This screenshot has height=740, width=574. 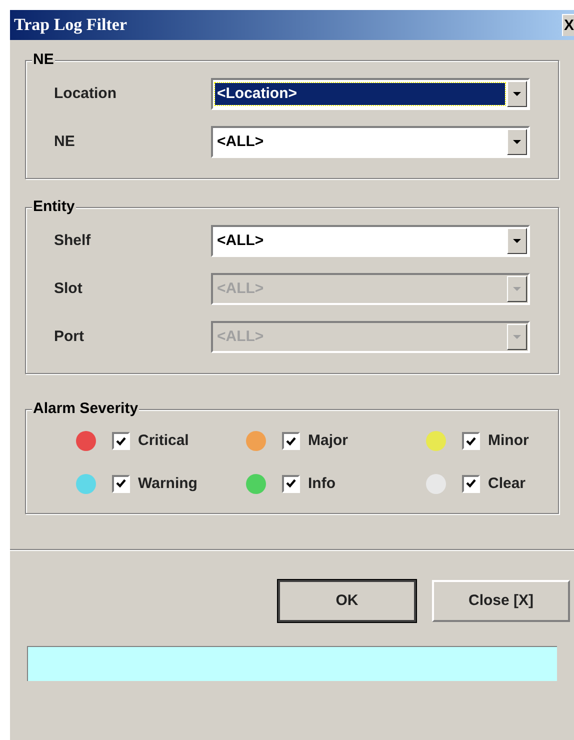 What do you see at coordinates (370, 94) in the screenshot?
I see `dropdown: <Location>` at bounding box center [370, 94].